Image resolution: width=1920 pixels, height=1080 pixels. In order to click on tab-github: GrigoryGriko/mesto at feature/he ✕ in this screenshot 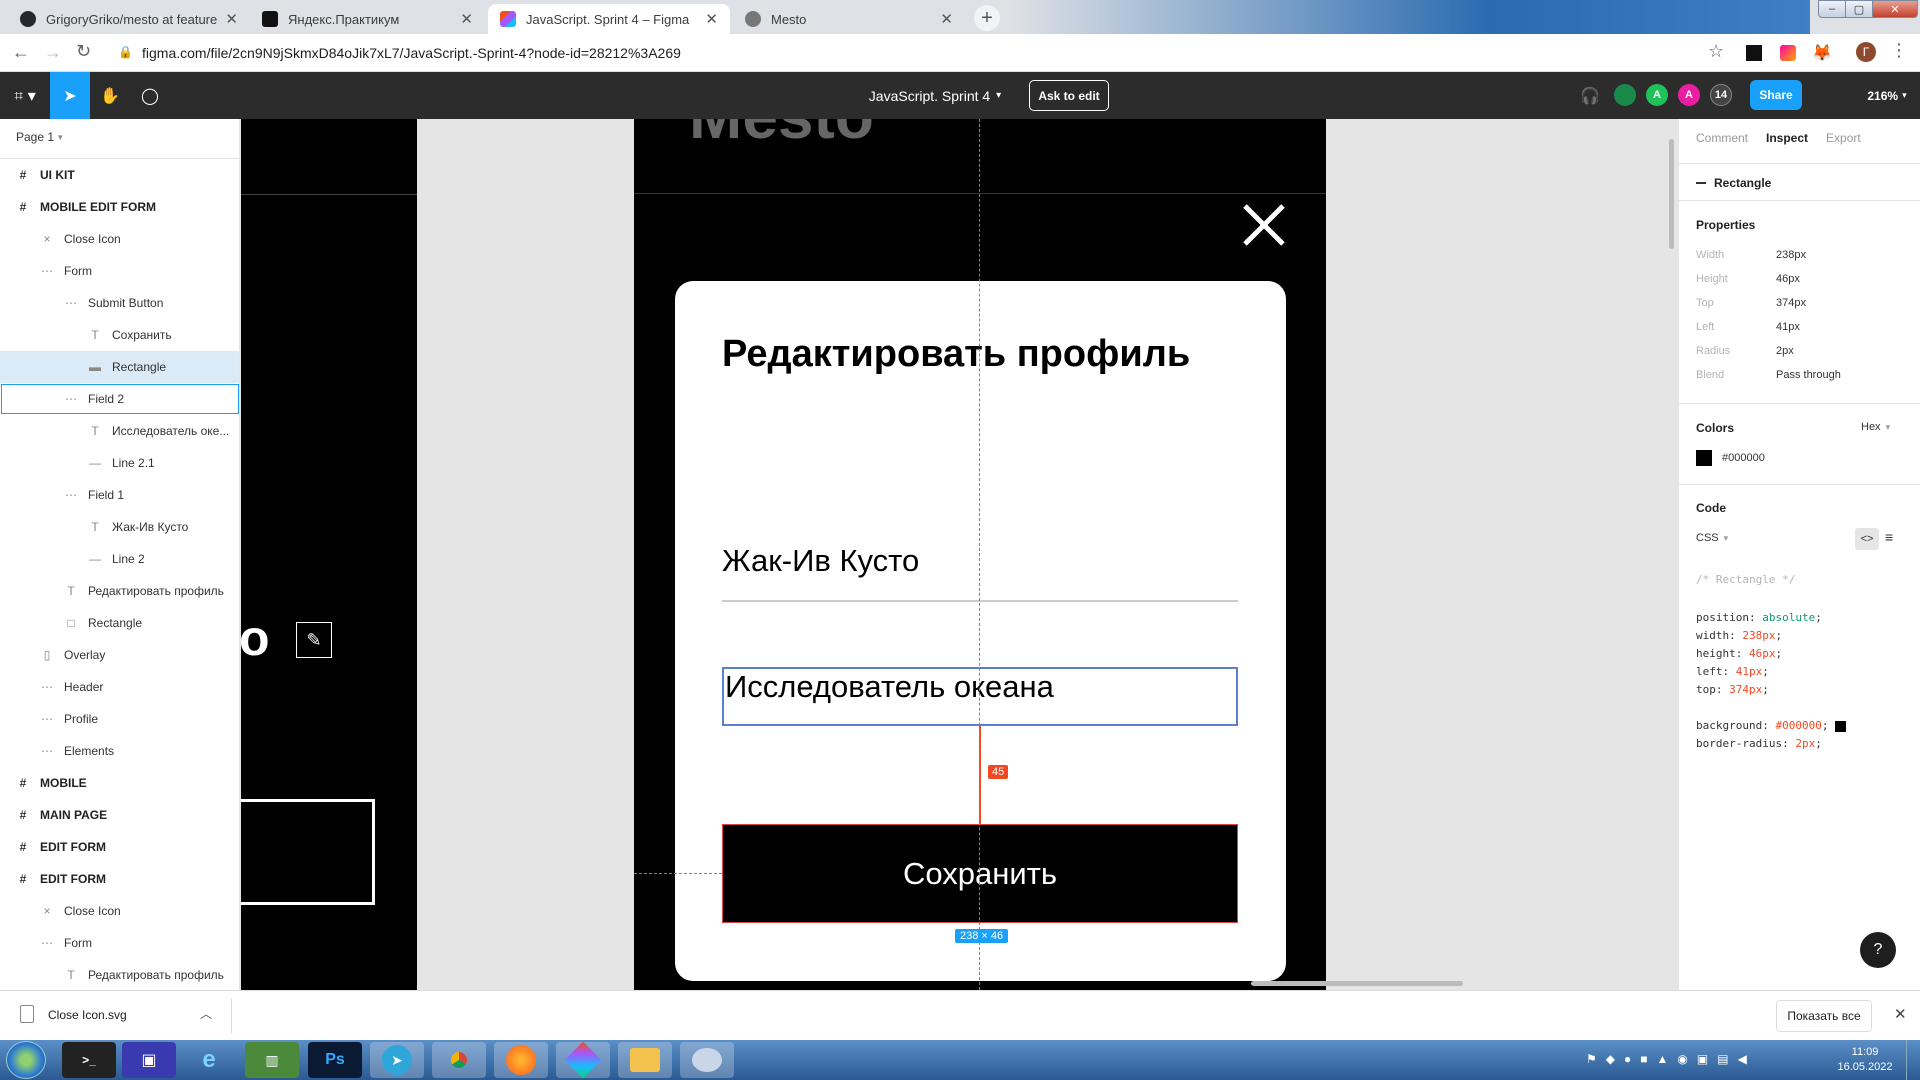, I will do `click(129, 19)`.